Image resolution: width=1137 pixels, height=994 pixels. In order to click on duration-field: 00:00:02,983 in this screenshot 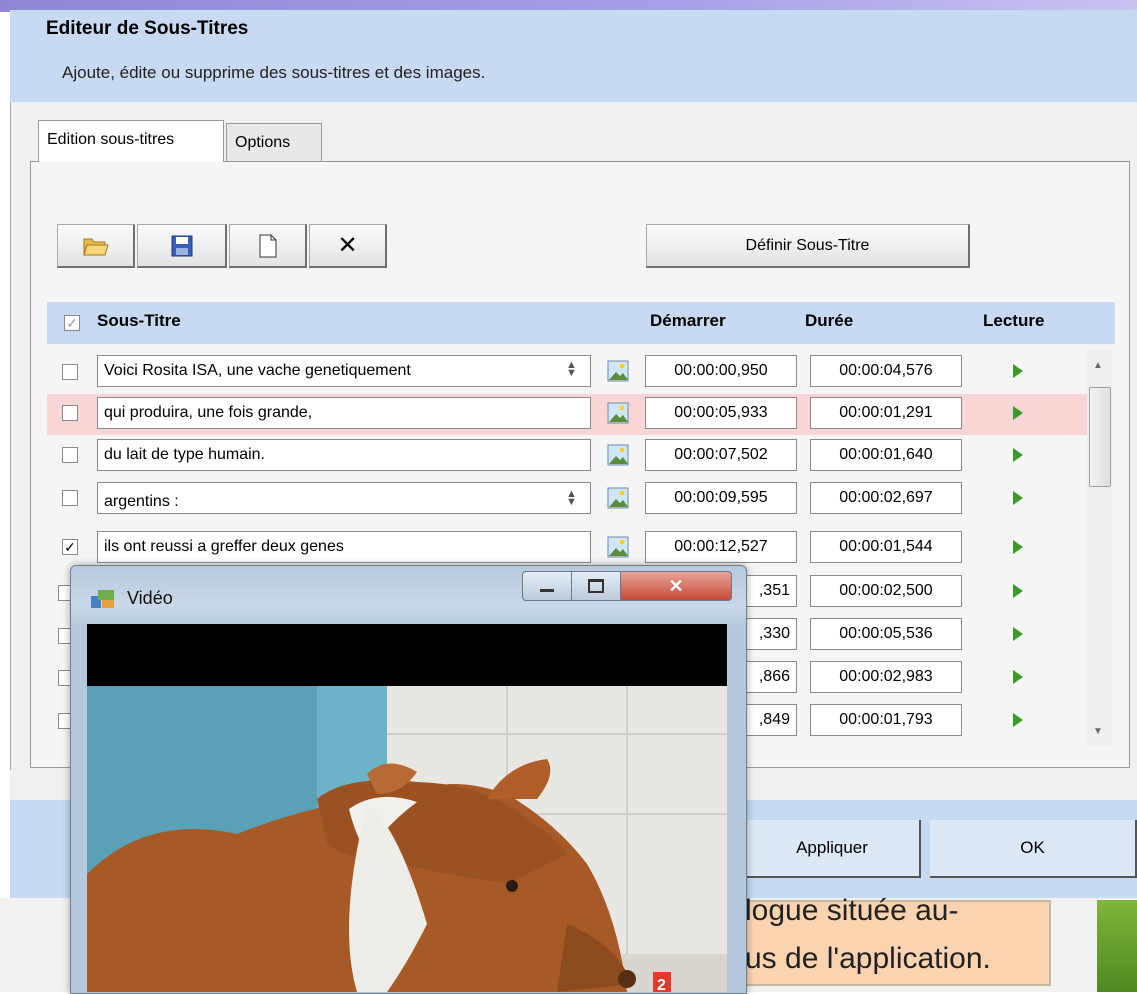, I will do `click(886, 677)`.